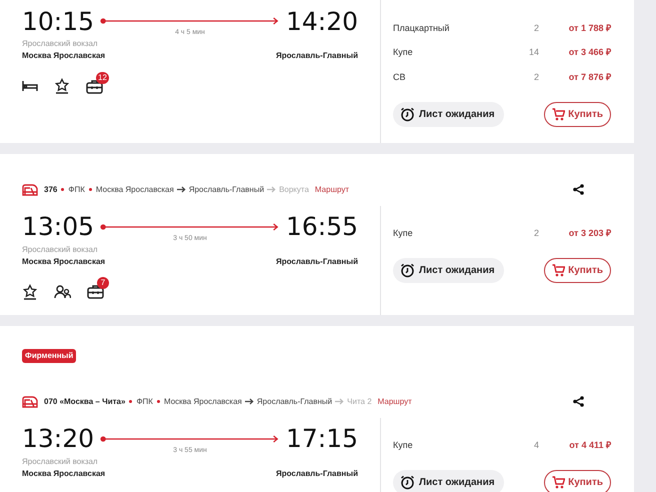 The height and width of the screenshot is (492, 656). I want to click on price: от 7 876 ₽, so click(589, 77).